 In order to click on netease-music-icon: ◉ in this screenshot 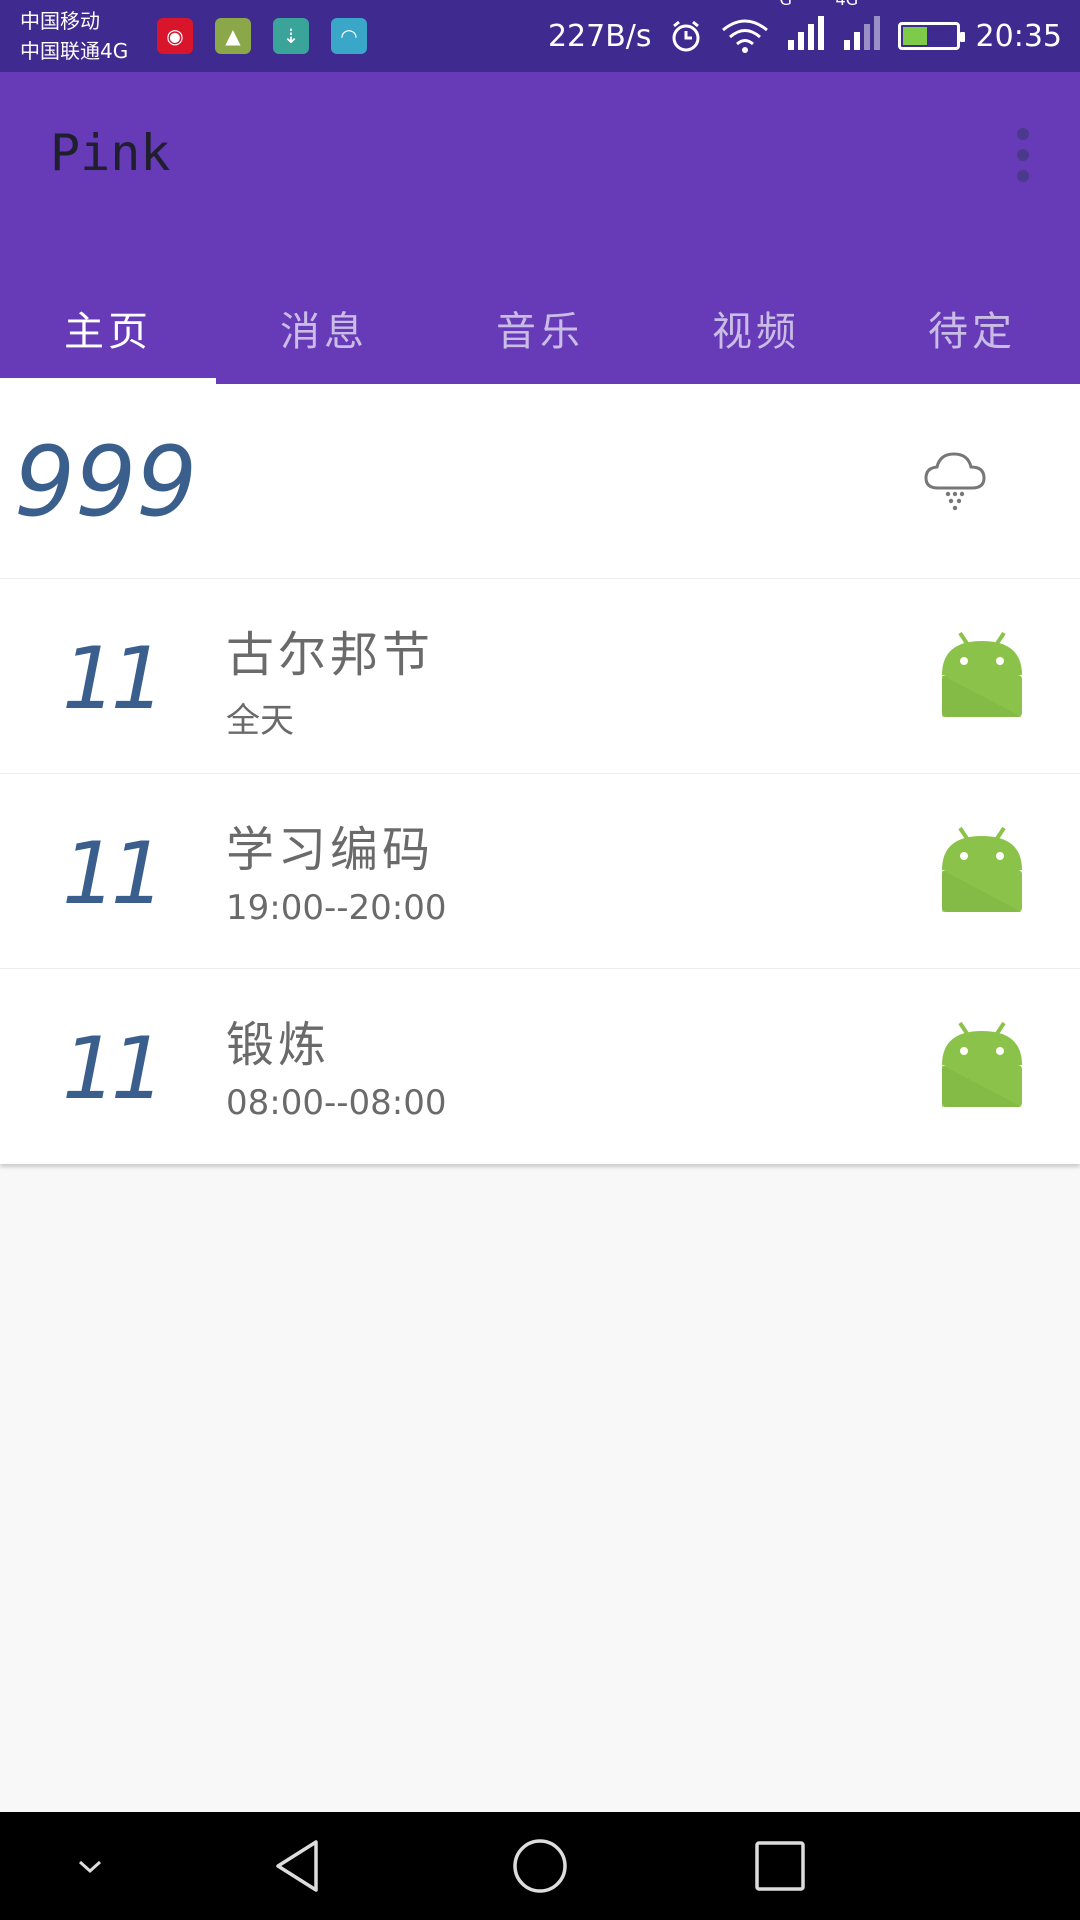, I will do `click(175, 36)`.